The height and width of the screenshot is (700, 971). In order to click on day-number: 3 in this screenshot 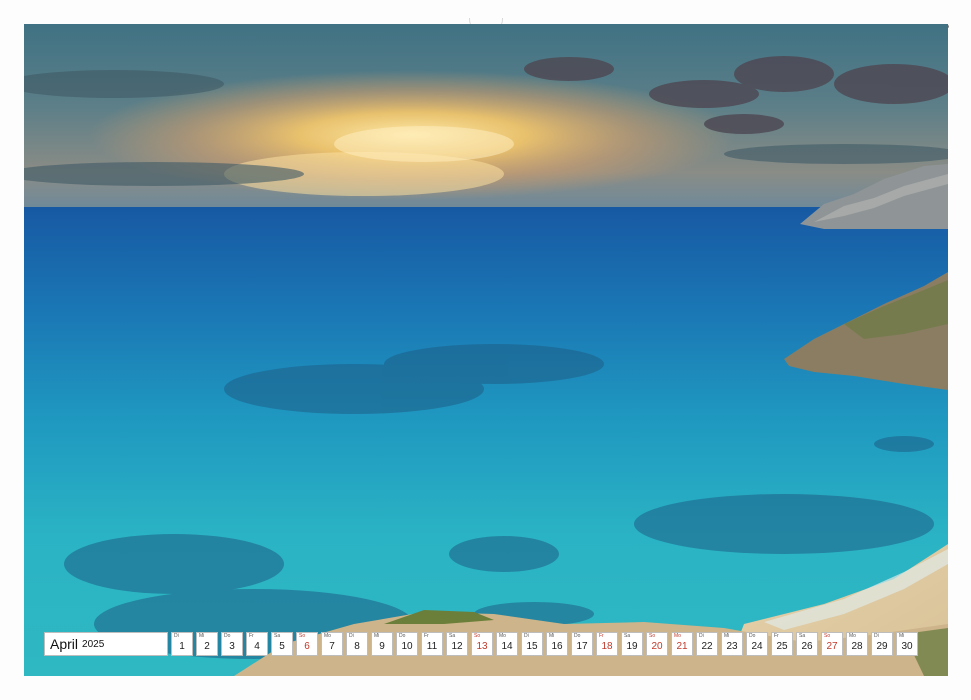, I will do `click(232, 646)`.